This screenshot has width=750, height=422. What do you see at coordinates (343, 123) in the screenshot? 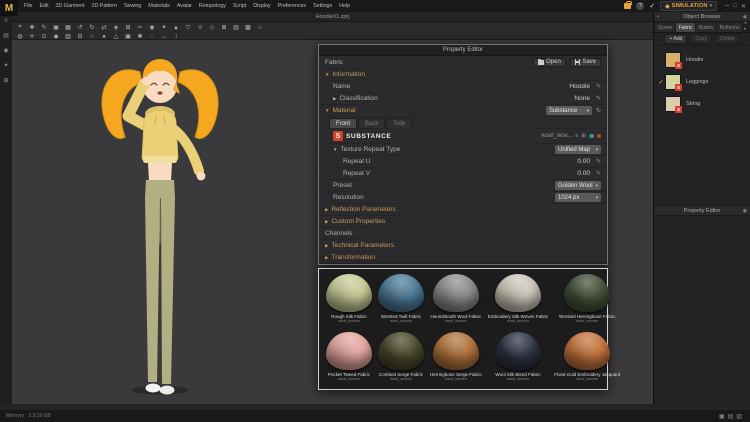
I see `tab-front: Front` at bounding box center [343, 123].